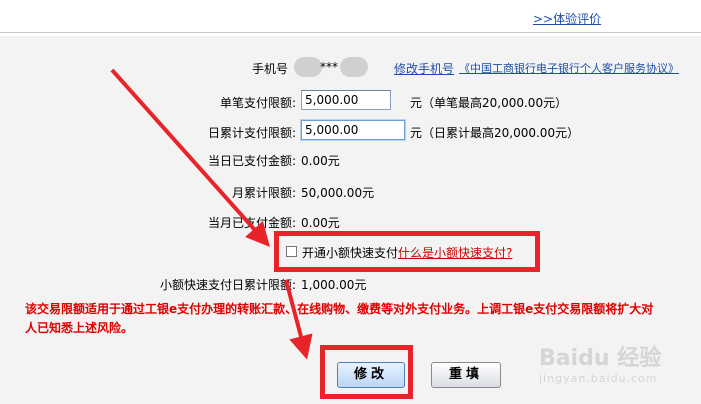 The image size is (701, 404). Describe the element at coordinates (298, 319) in the screenshot. I see `arrow-to-modify` at that location.